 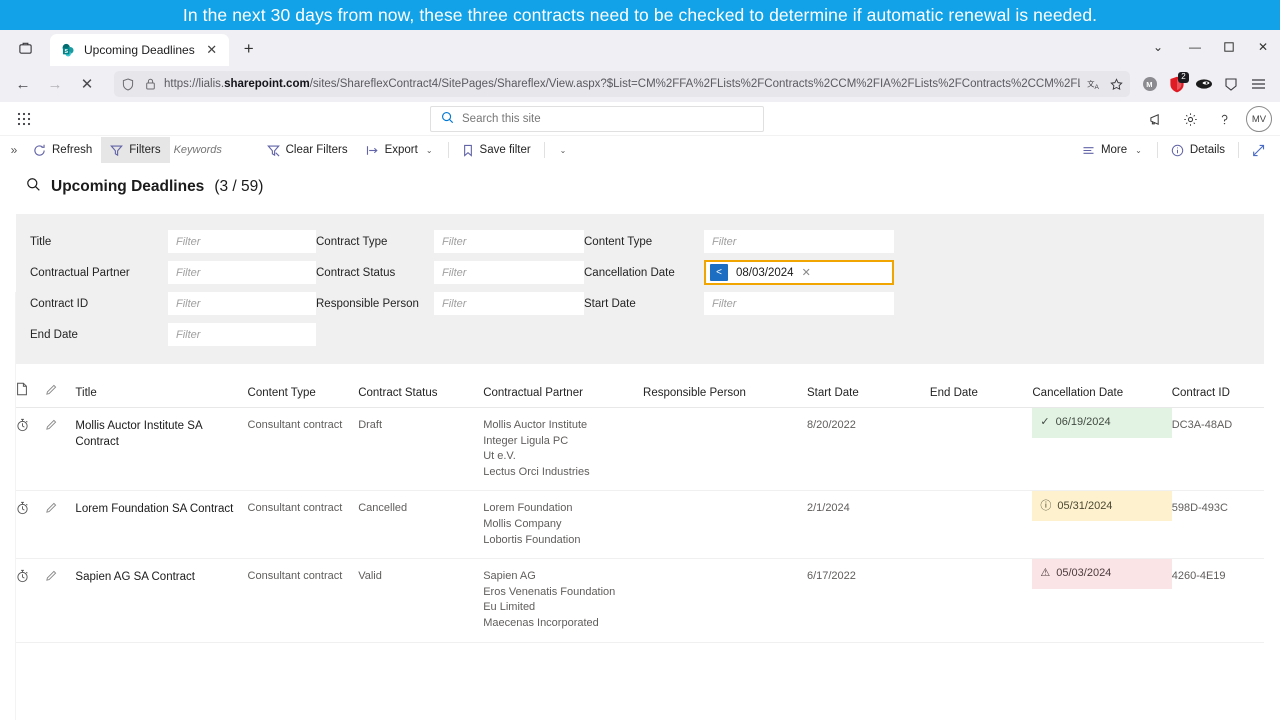 I want to click on column-header-title: Title, so click(x=161, y=392).